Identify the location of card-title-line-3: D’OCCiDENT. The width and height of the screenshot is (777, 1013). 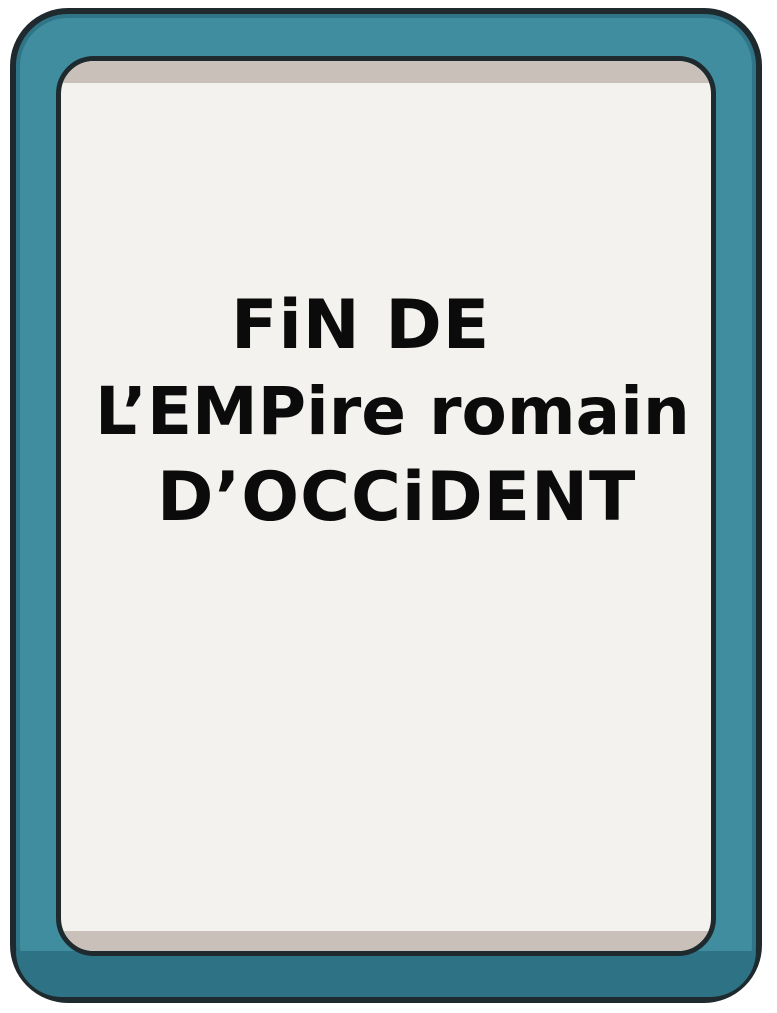
(397, 497).